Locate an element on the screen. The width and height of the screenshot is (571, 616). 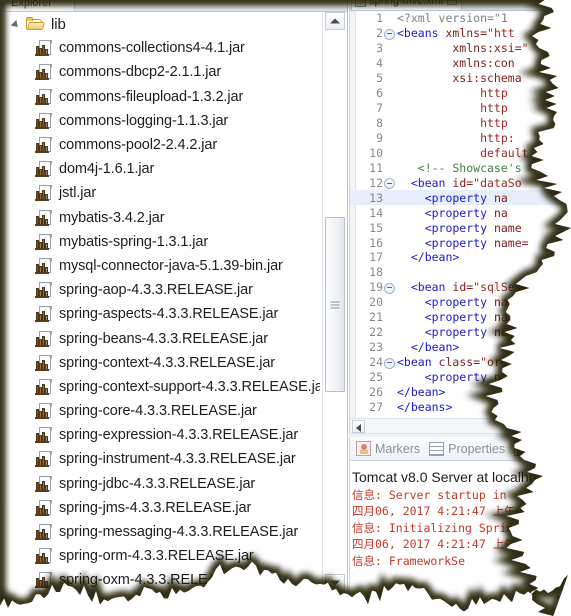
tree-row-jar: commons-collections4-4.1.jar is located at coordinates (160, 48).